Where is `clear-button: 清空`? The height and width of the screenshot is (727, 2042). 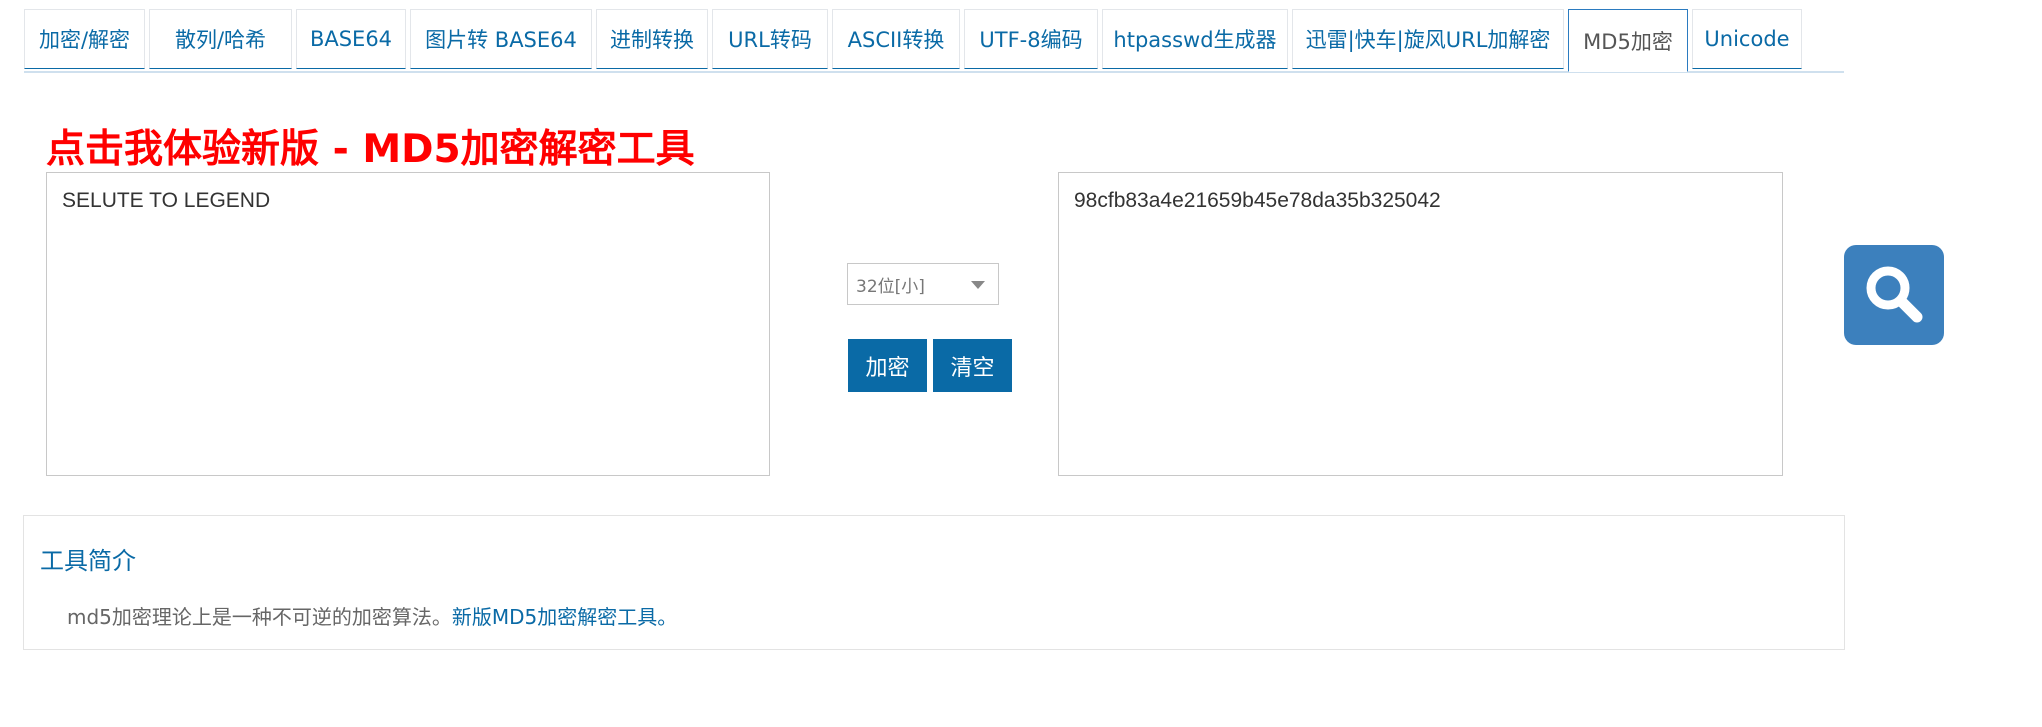 clear-button: 清空 is located at coordinates (972, 365).